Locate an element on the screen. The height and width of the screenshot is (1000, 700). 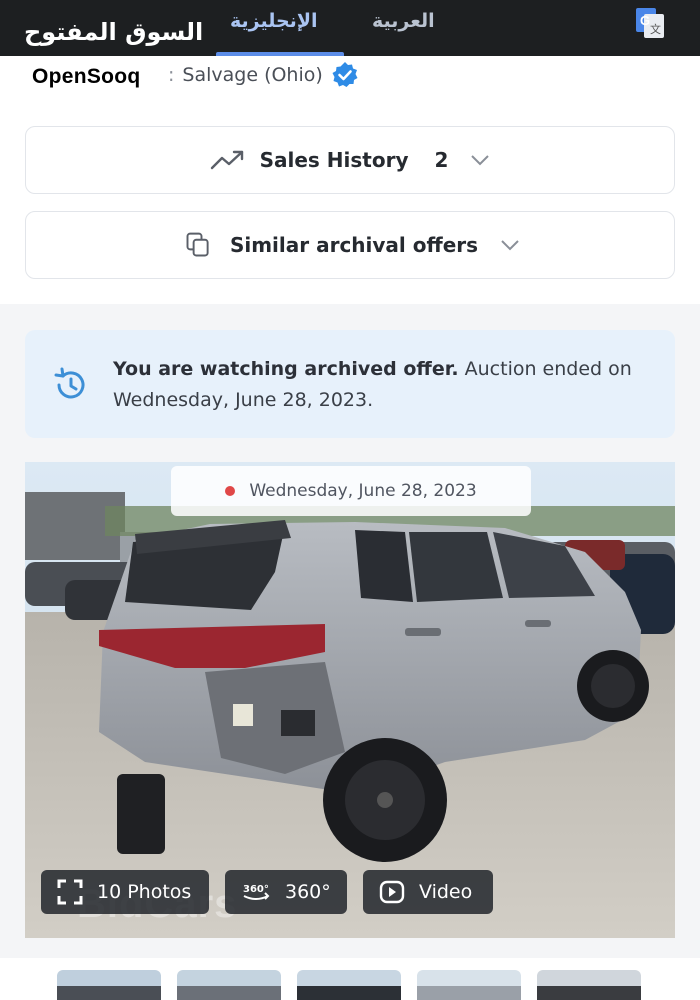
seller-name: Salvage (Ohio) is located at coordinates (252, 75).